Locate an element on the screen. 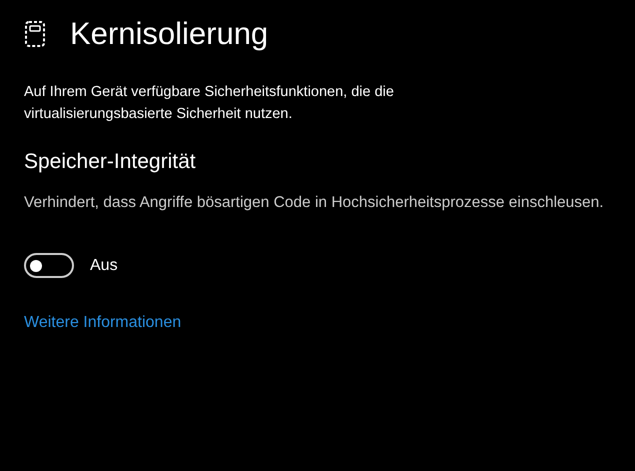  more-info-link: Weitere Informationen is located at coordinates (103, 323).